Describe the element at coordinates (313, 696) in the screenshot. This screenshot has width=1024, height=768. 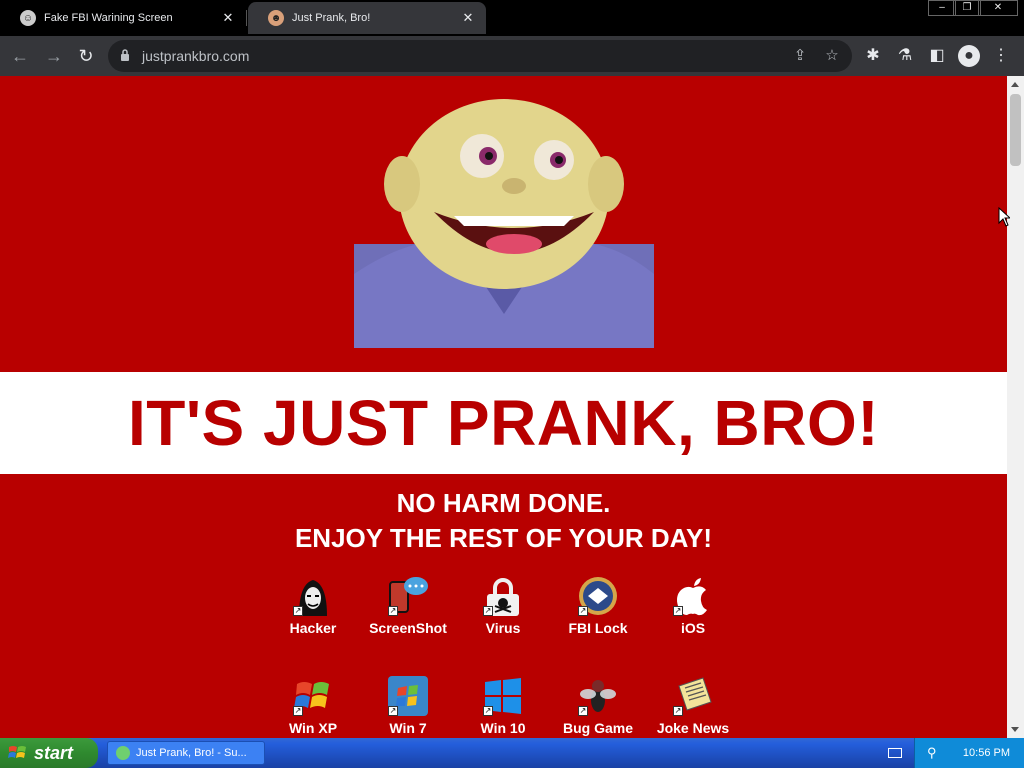
I see `windows-xp-logo-icon: ↗` at that location.